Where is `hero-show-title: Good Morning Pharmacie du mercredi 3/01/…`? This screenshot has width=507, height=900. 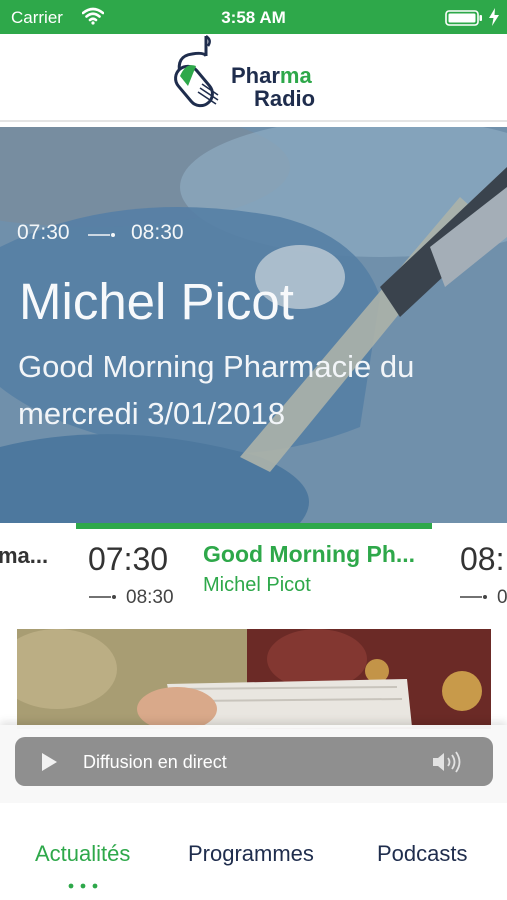
hero-show-title: Good Morning Pharmacie du mercredi 3/01/… is located at coordinates (216, 390).